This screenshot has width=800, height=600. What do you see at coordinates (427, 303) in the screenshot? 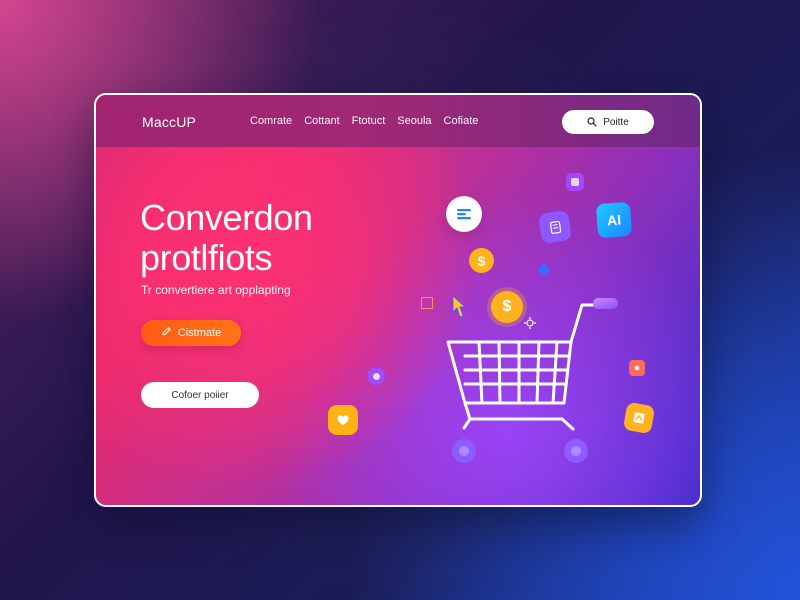
I see `floating-square-outline-icon` at bounding box center [427, 303].